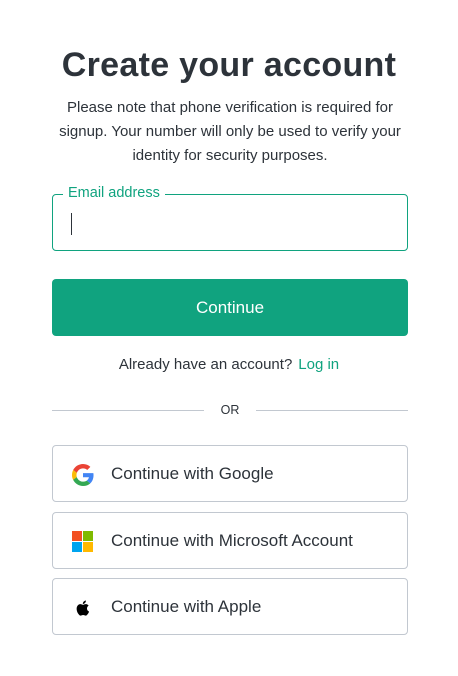 The image size is (458, 676). I want to click on microsoft-logo-icon, so click(83, 542).